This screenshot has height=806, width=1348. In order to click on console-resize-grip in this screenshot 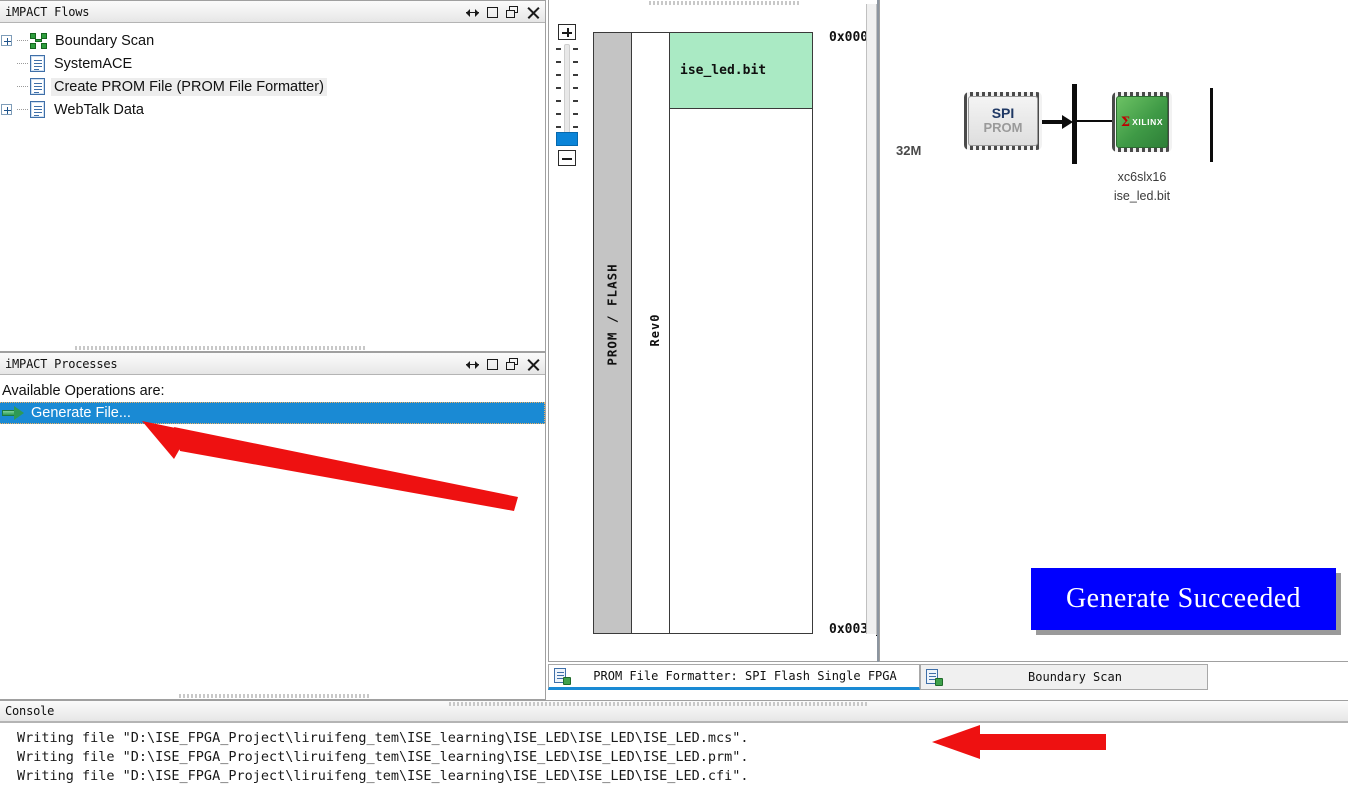, I will do `click(659, 704)`.